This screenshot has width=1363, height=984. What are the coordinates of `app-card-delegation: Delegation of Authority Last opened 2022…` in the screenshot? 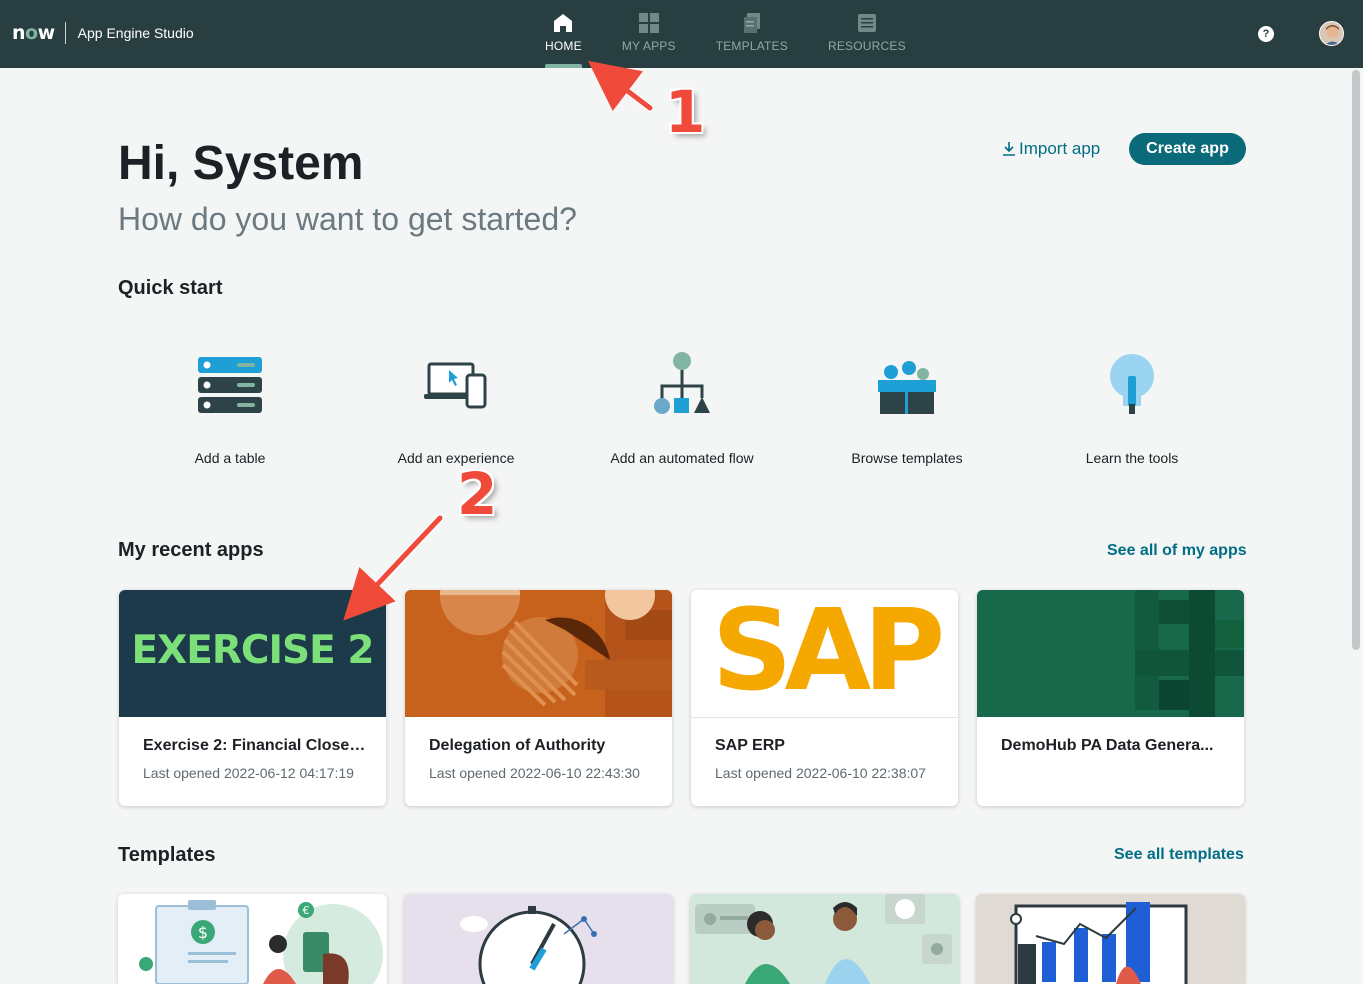 It's located at (538, 698).